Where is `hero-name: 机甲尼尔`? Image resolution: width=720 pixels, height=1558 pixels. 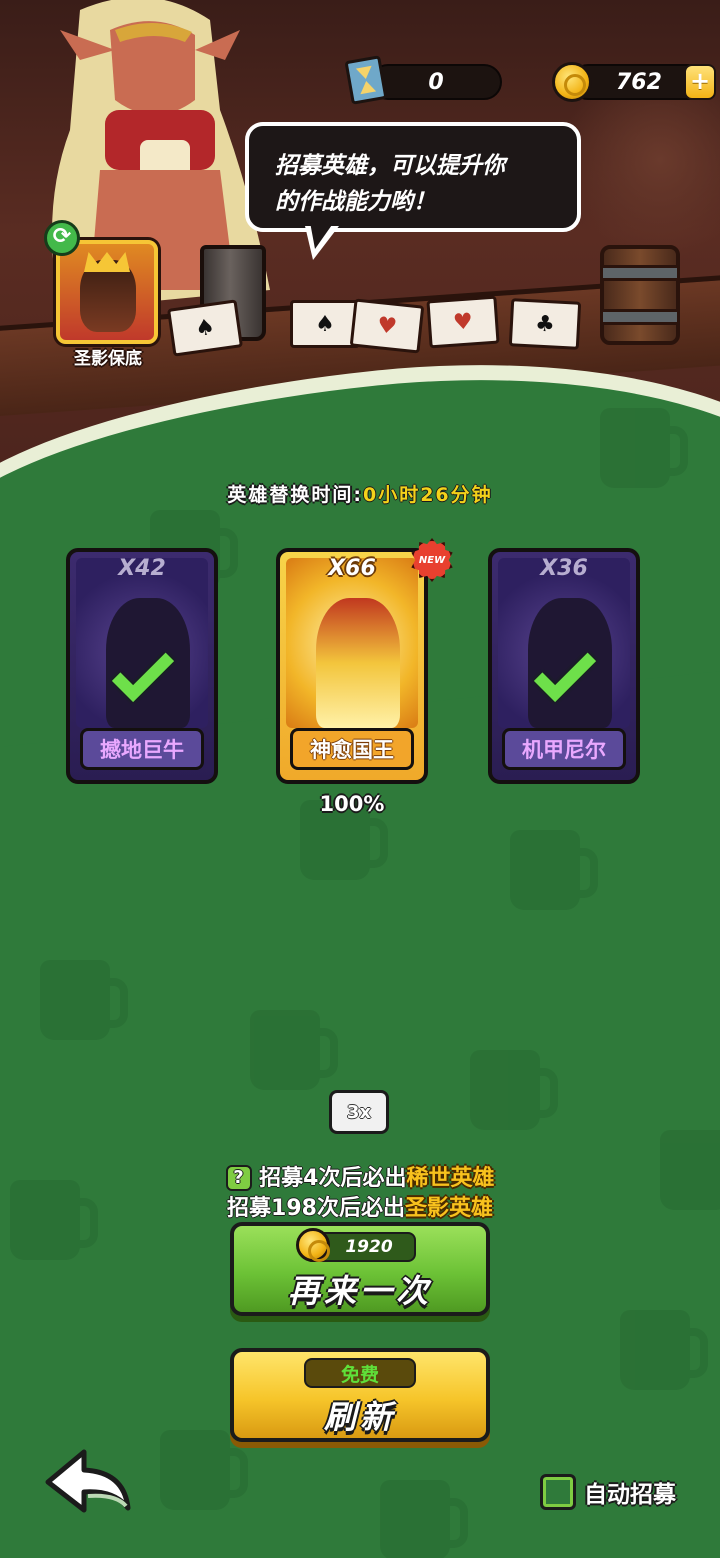 hero-name: 机甲尼尔 is located at coordinates (564, 749).